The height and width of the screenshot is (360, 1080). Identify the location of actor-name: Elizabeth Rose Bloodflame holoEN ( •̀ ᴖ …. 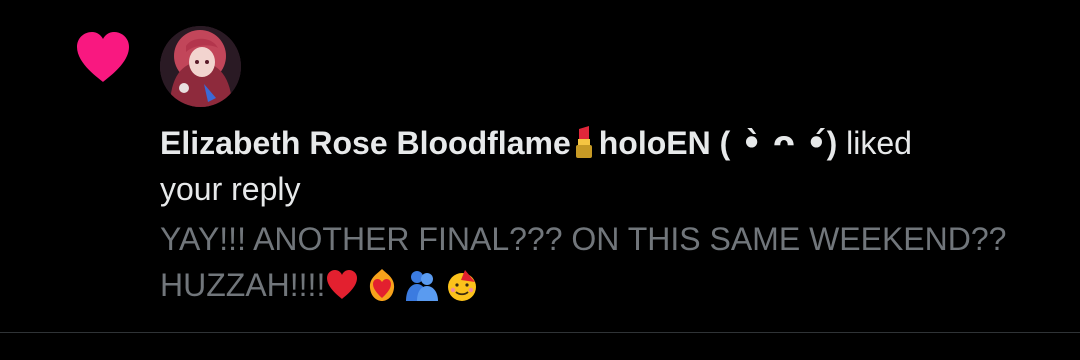
(498, 143).